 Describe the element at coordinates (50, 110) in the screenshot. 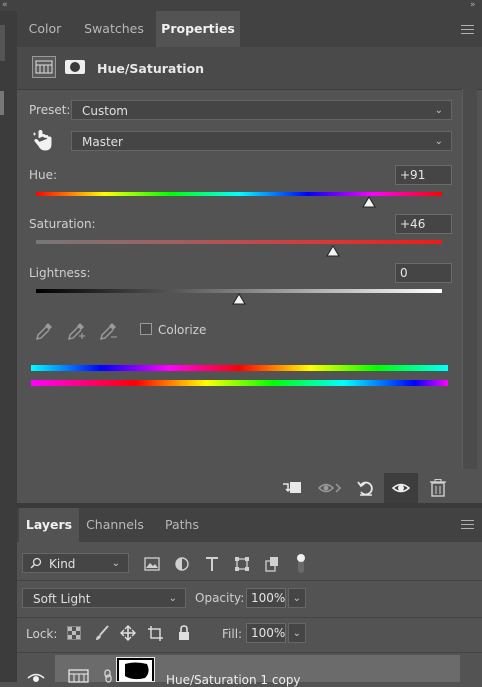

I see `preset-label: Preset:` at that location.